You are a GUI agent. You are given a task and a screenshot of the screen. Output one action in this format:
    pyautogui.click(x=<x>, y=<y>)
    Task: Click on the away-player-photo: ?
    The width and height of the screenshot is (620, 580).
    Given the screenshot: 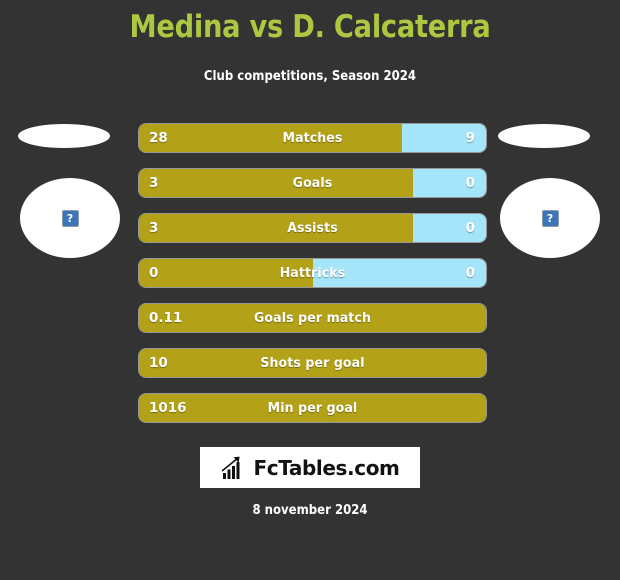 What is the action you would take?
    pyautogui.click(x=550, y=218)
    